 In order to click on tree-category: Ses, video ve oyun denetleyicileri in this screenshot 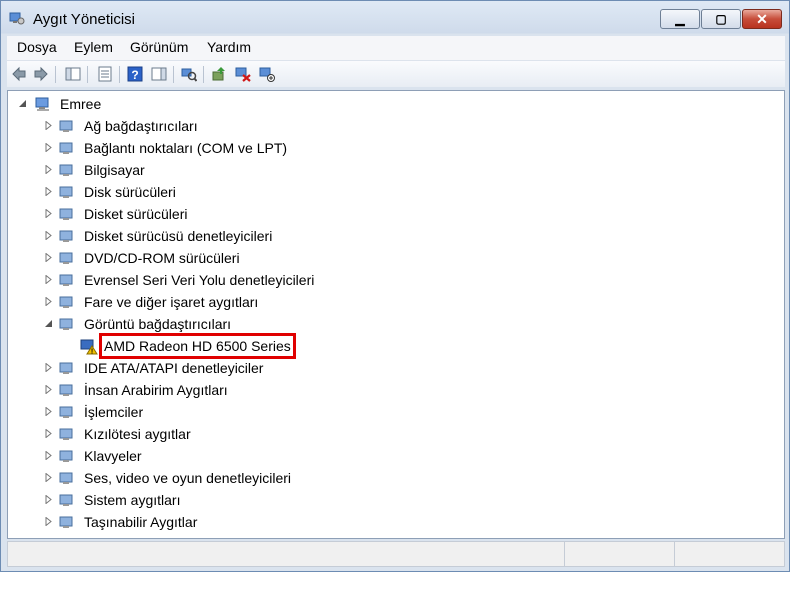, I will do `click(242, 478)`.